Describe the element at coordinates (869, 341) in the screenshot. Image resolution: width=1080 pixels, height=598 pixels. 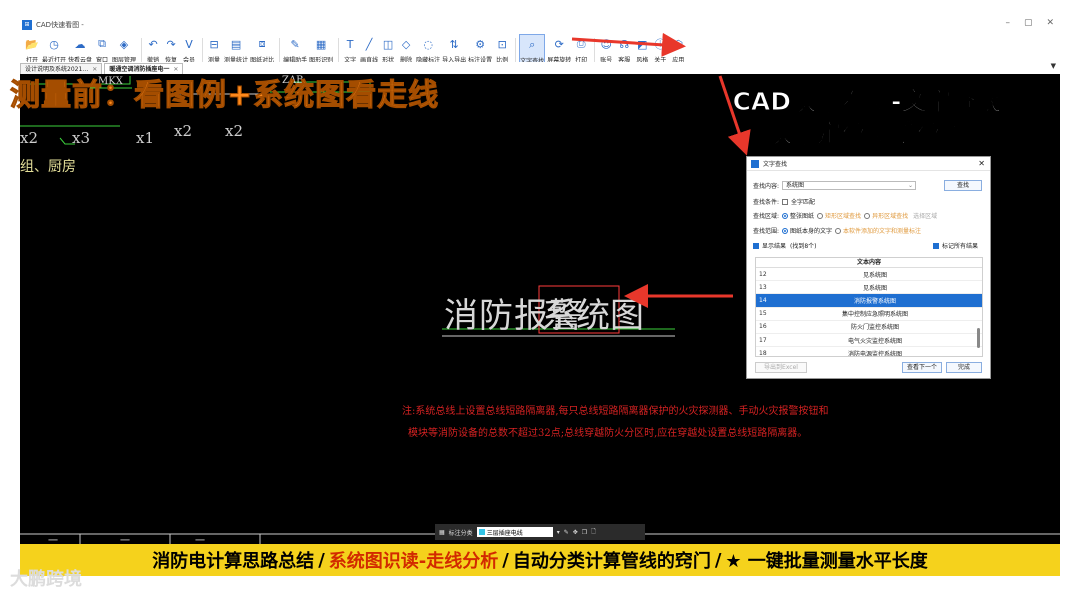
I see `table-row: 17 电气火灾监控系统图` at that location.